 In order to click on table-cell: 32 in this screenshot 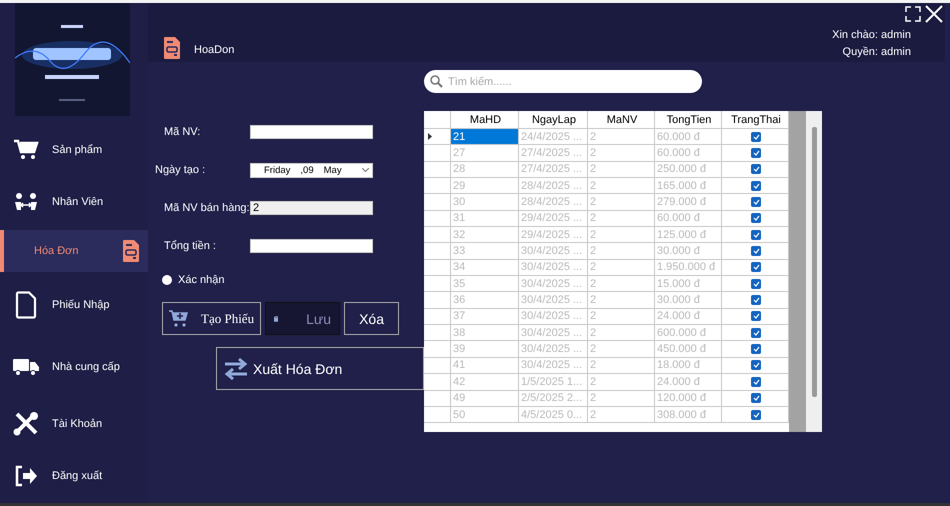, I will do `click(485, 235)`.